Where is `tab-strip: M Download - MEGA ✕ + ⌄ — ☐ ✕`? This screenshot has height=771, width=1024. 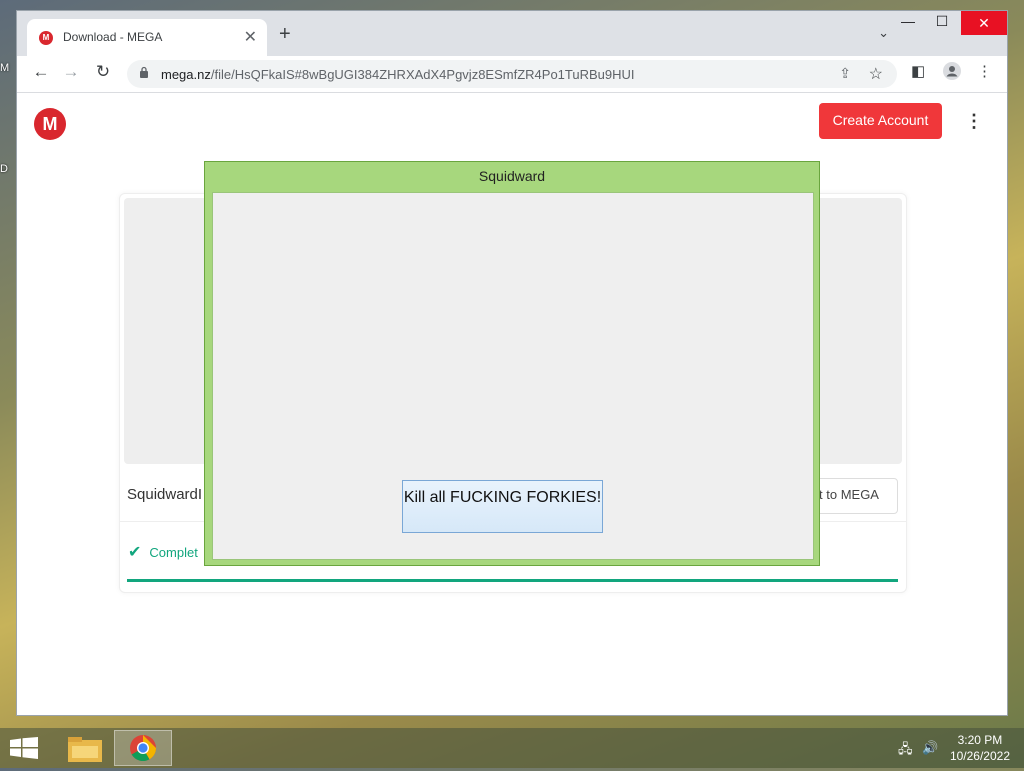
tab-strip: M Download - MEGA ✕ + ⌄ — ☐ ✕ is located at coordinates (512, 33).